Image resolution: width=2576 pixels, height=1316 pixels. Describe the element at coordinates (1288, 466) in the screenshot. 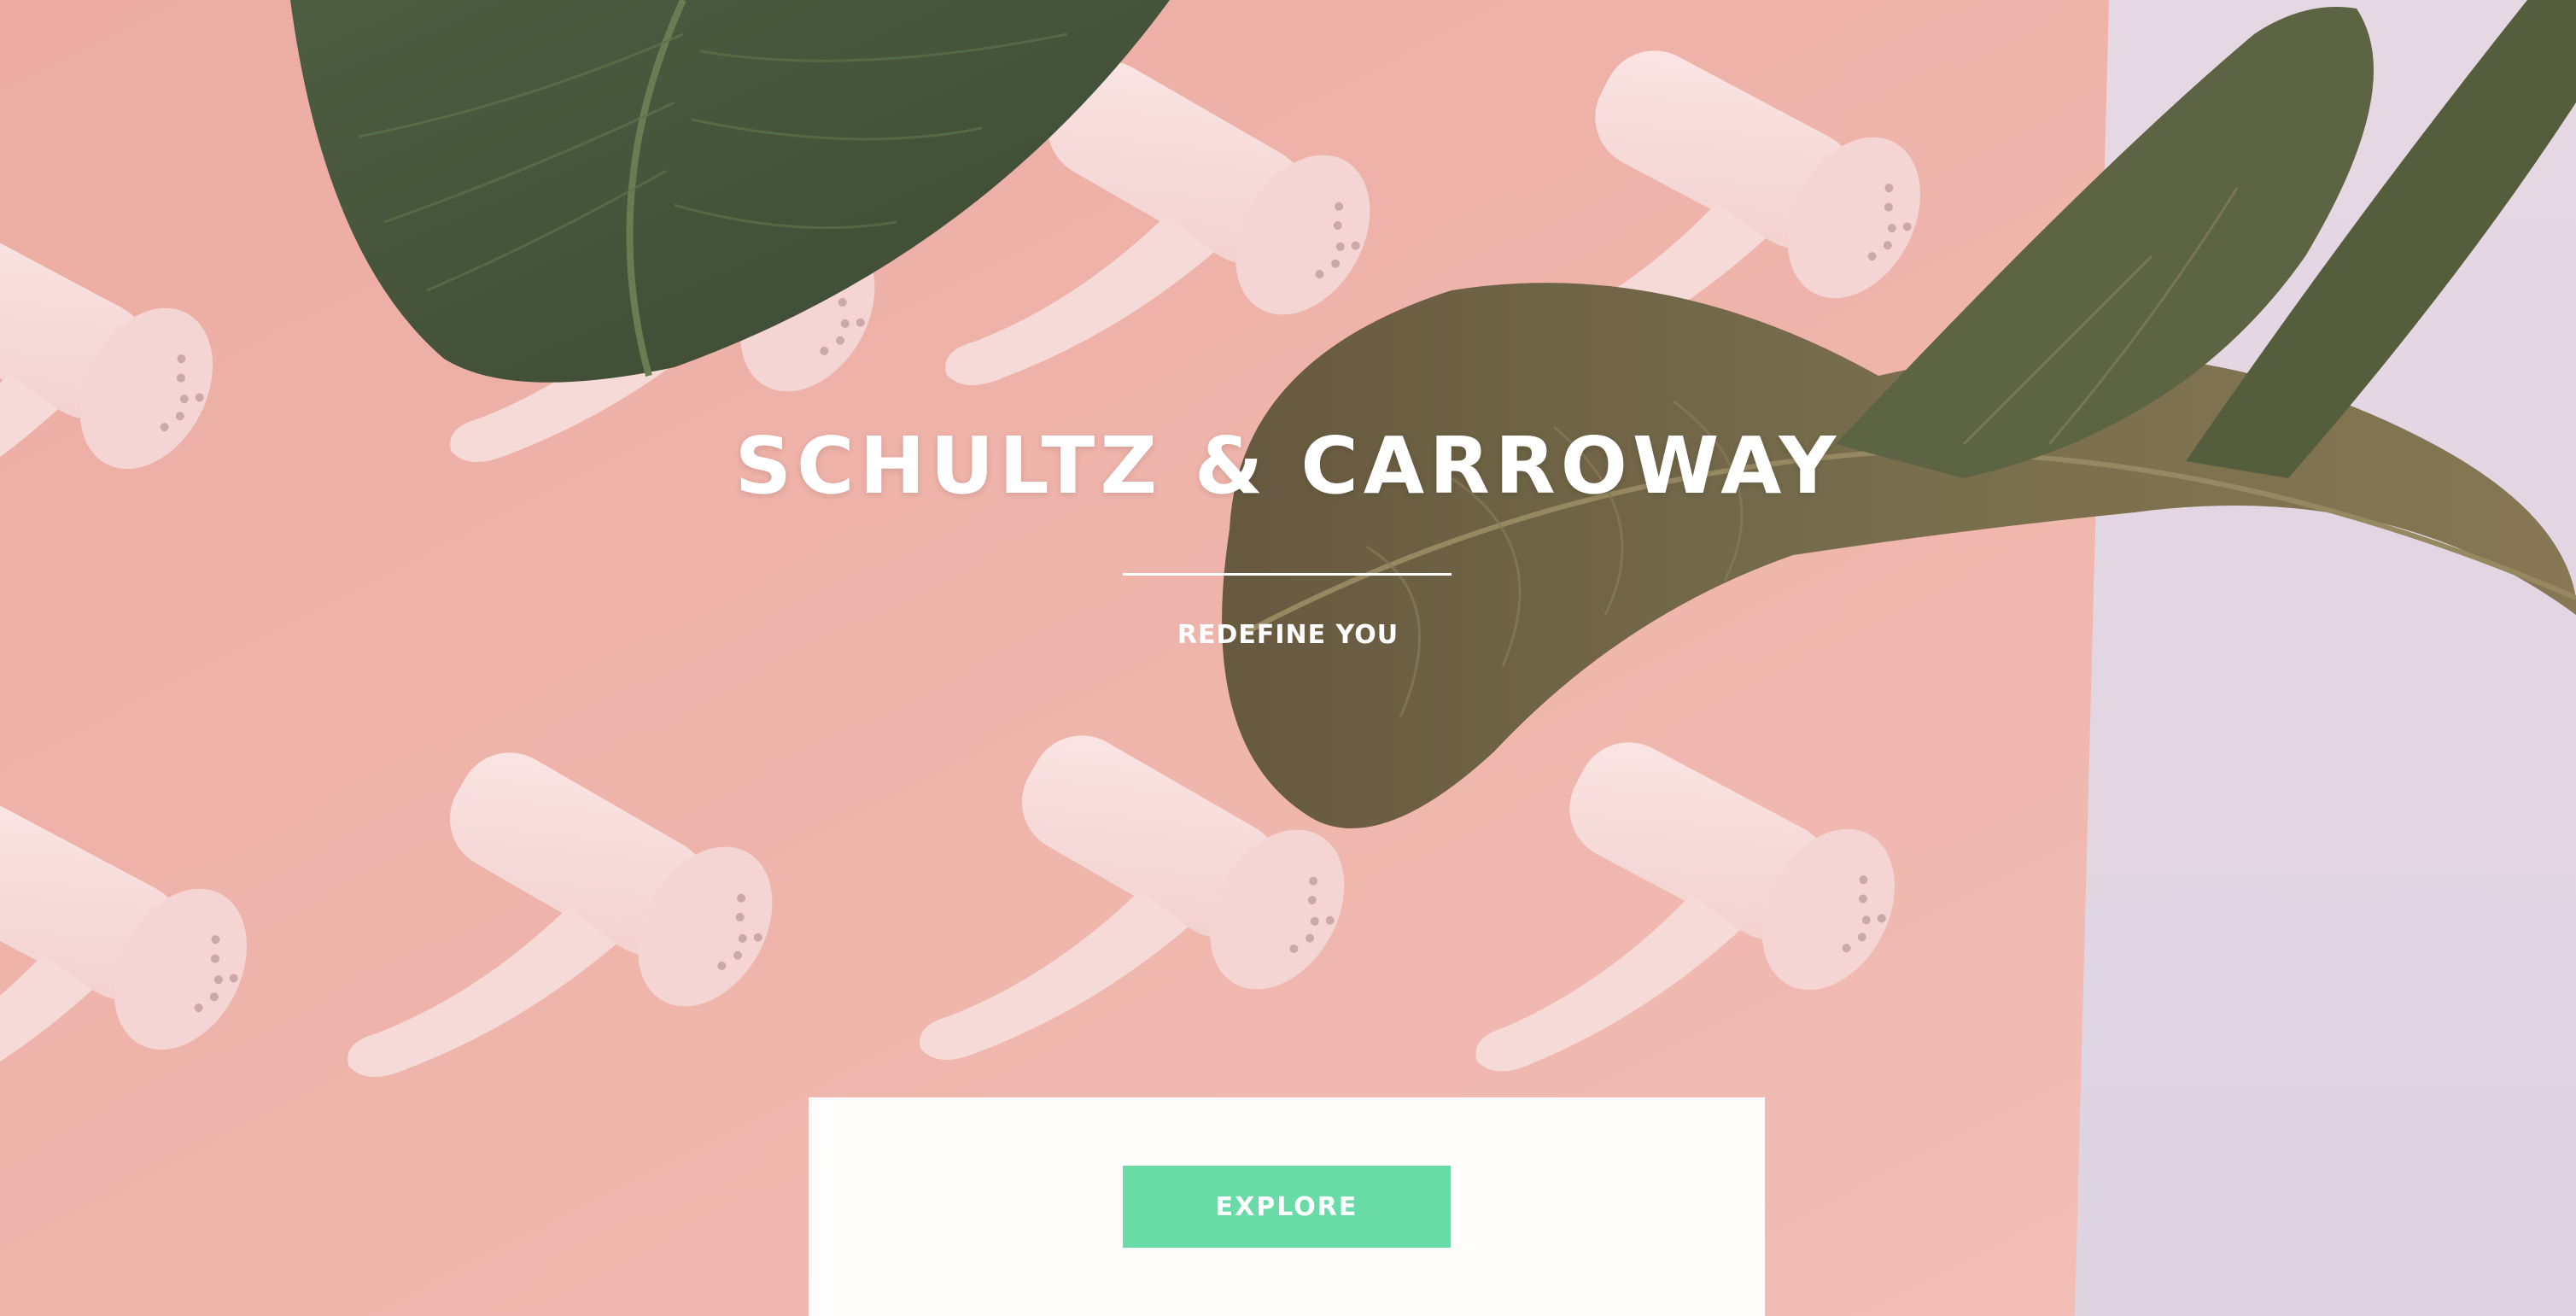

I see `brand-title: SCHULTZ & CARROWAY` at that location.